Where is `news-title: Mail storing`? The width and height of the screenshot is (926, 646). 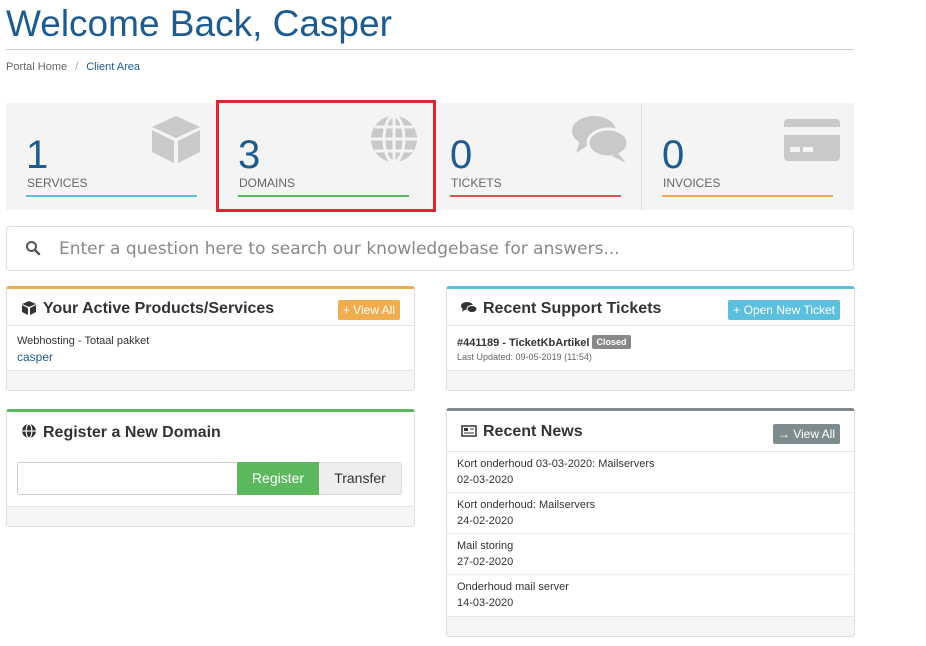
news-title: Mail storing is located at coordinates (485, 546).